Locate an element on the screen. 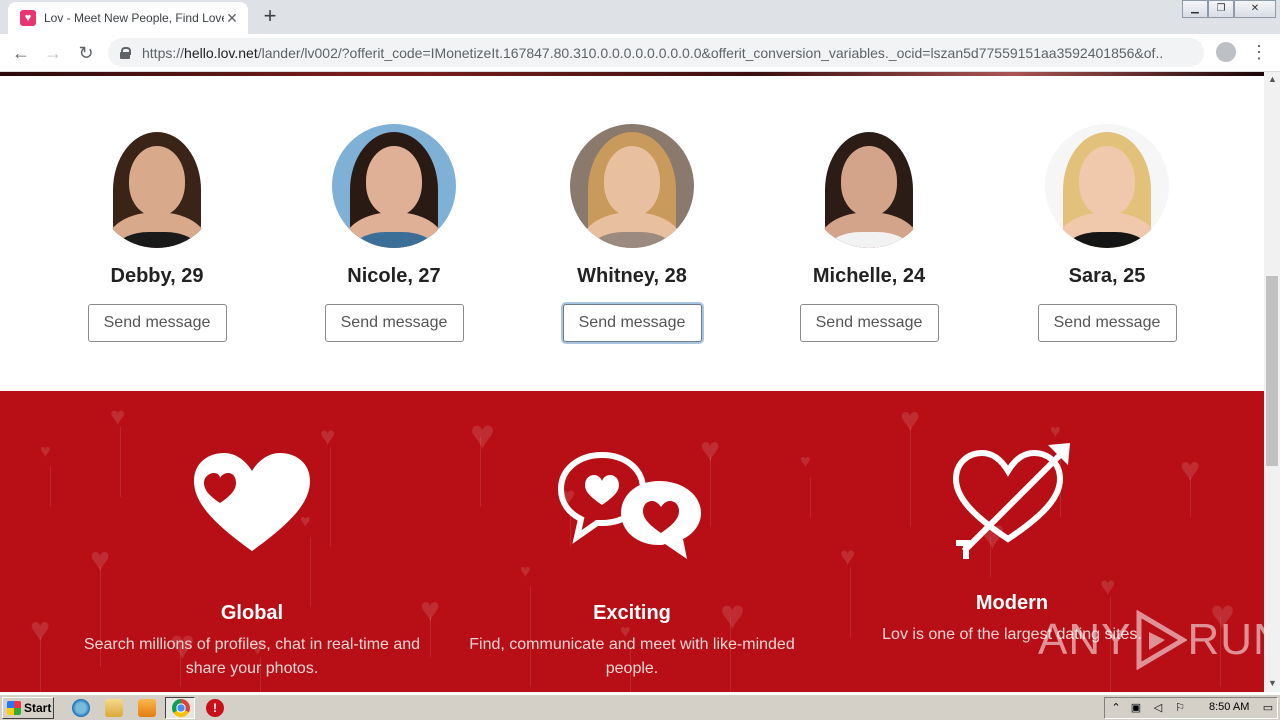 This screenshot has width=1280, height=720. volume-icon: ◁ is located at coordinates (1158, 708).